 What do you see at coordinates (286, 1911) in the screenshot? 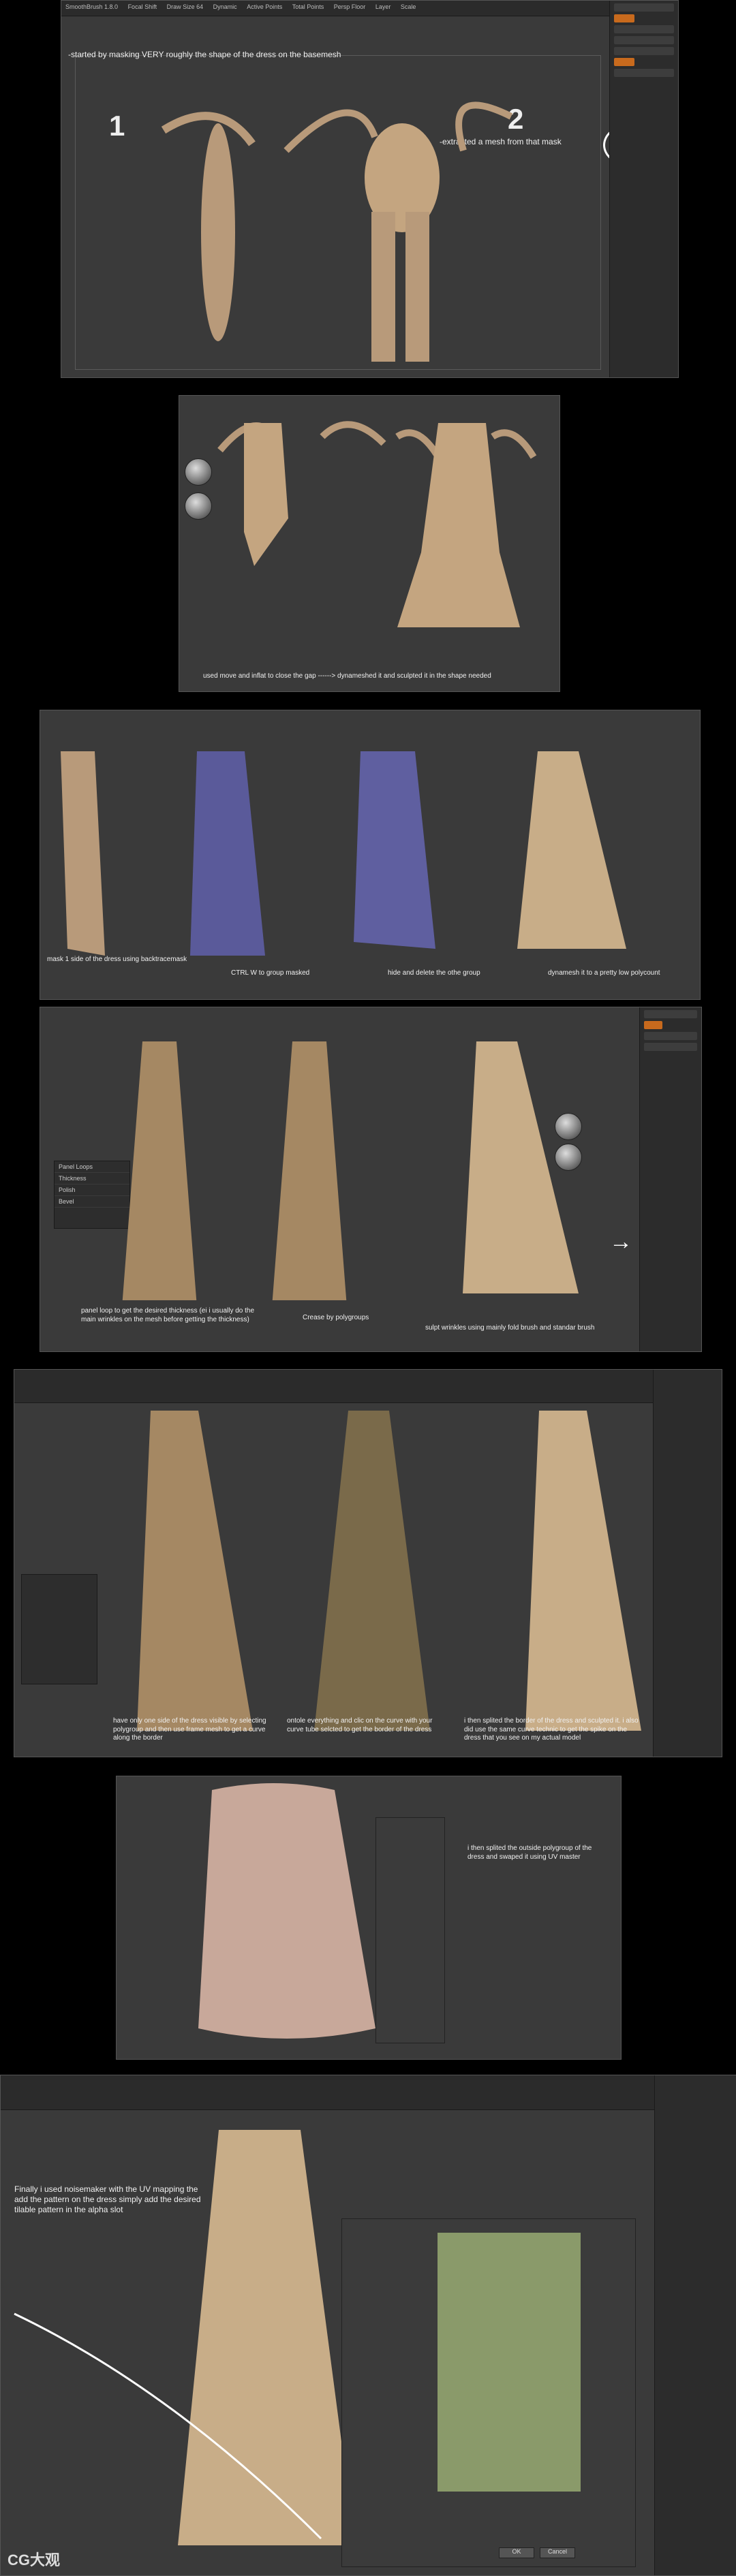
I see `flattened-uv-mesh` at bounding box center [286, 1911].